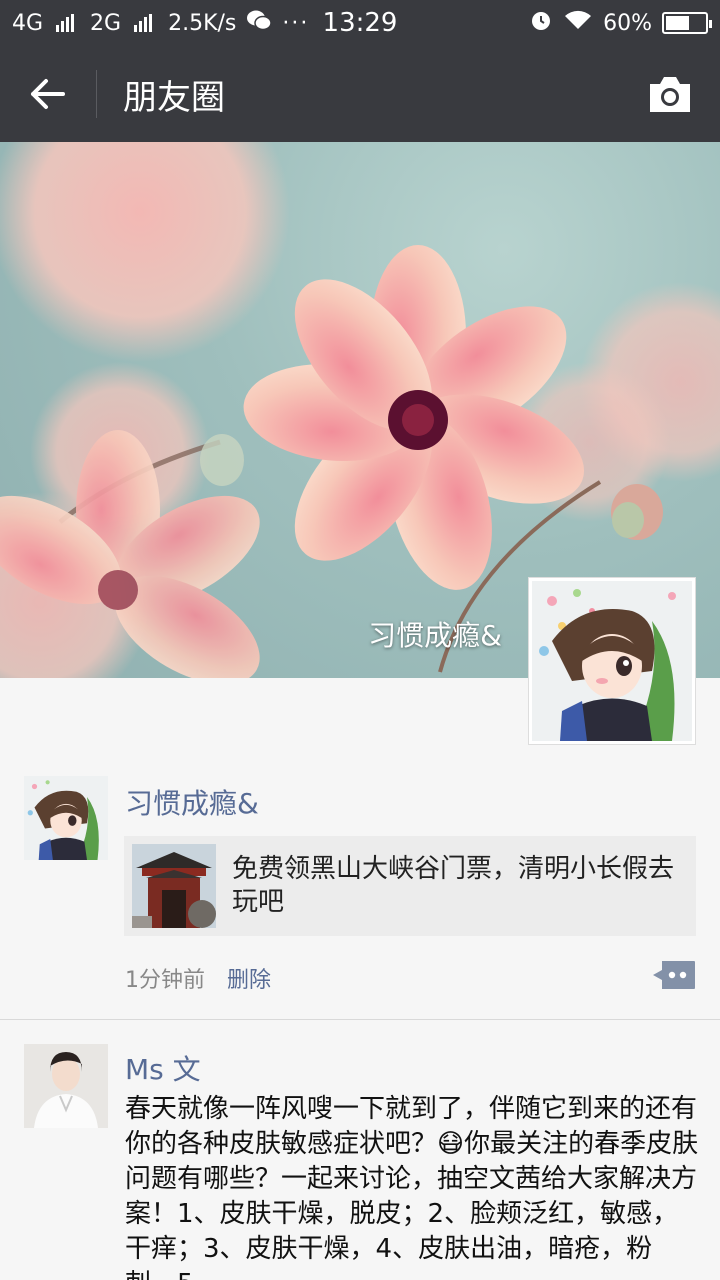 This screenshot has height=1280, width=720. I want to click on status-right: 60%, so click(620, 23).